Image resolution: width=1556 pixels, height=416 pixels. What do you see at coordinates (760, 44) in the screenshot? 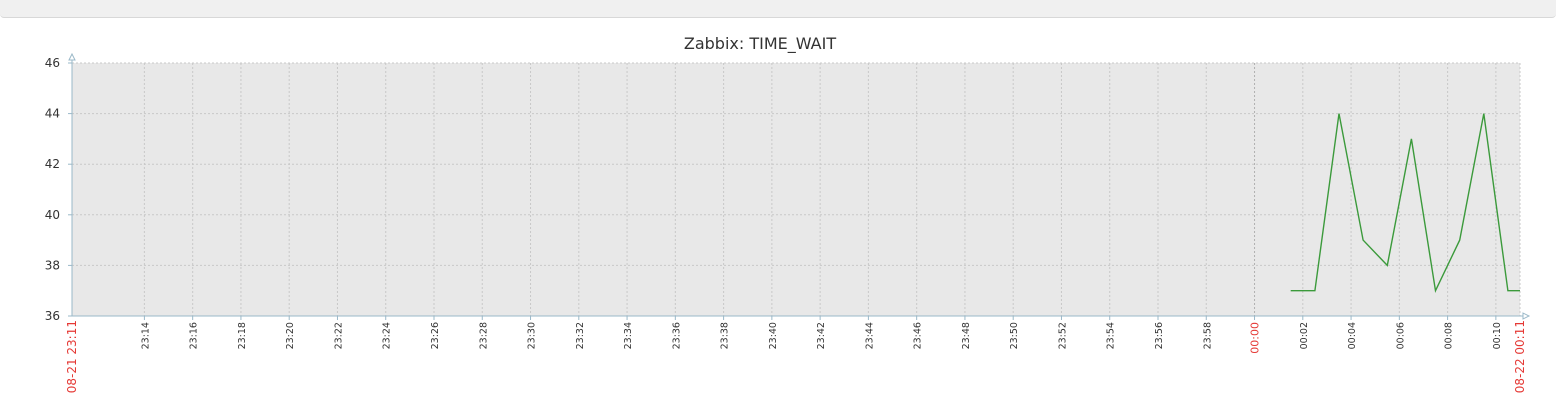
I see `chart-title: Zabbix: TIME_WAIT` at bounding box center [760, 44].